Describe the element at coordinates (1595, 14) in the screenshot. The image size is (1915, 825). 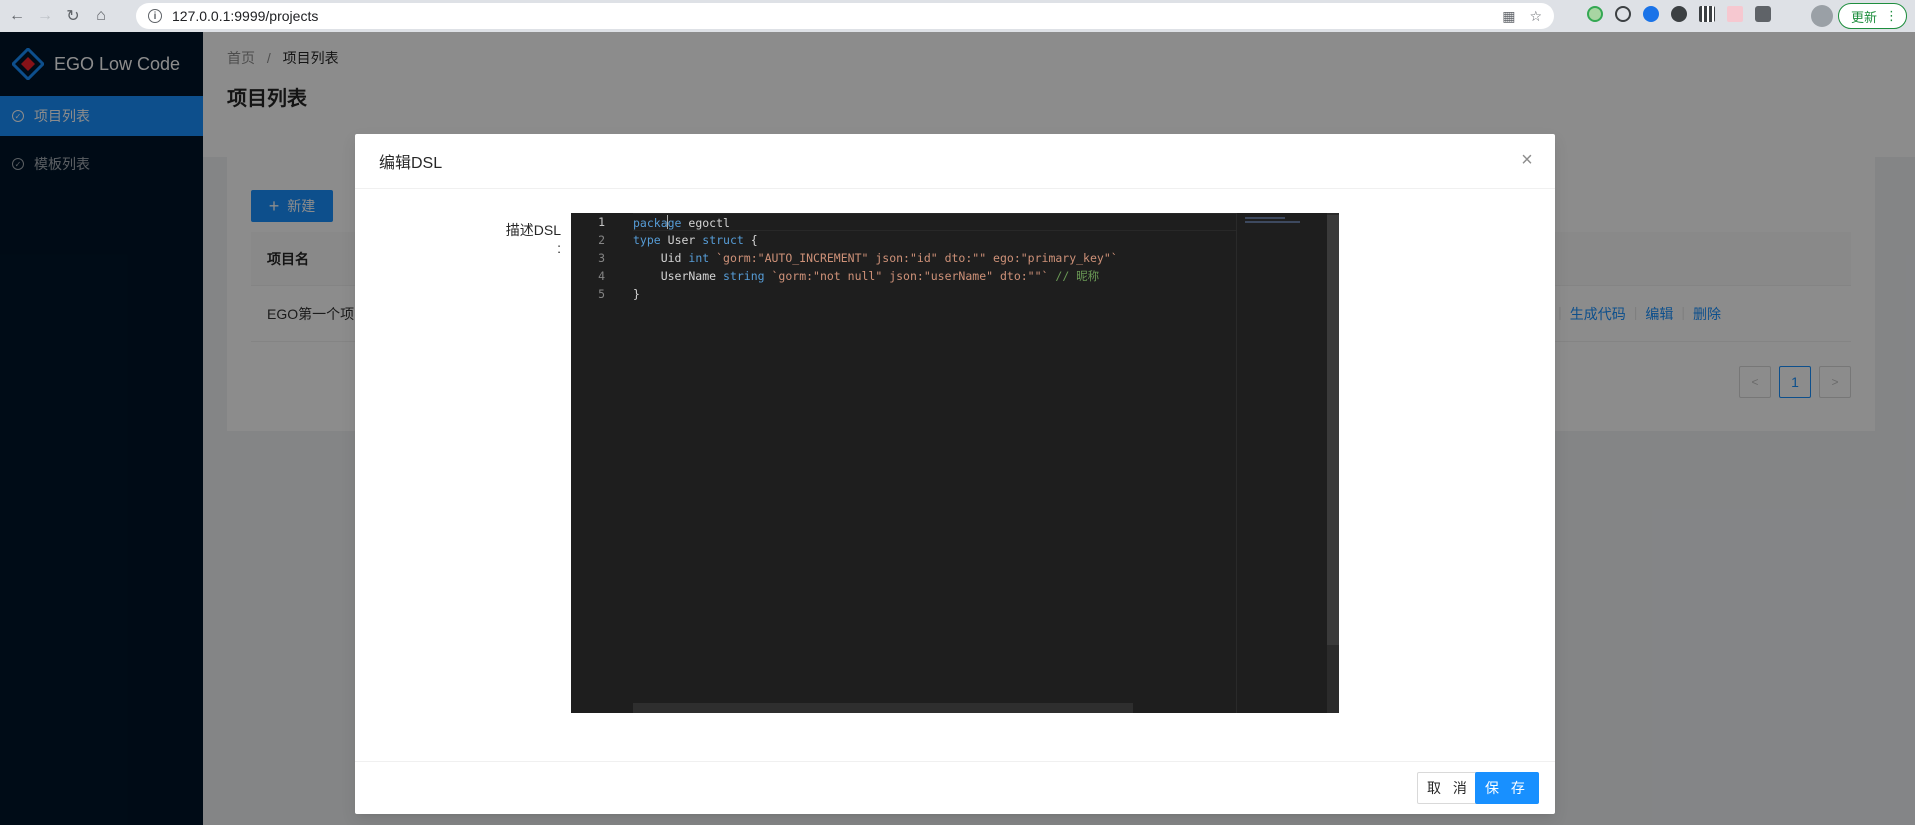
I see `extension-green-icon` at that location.